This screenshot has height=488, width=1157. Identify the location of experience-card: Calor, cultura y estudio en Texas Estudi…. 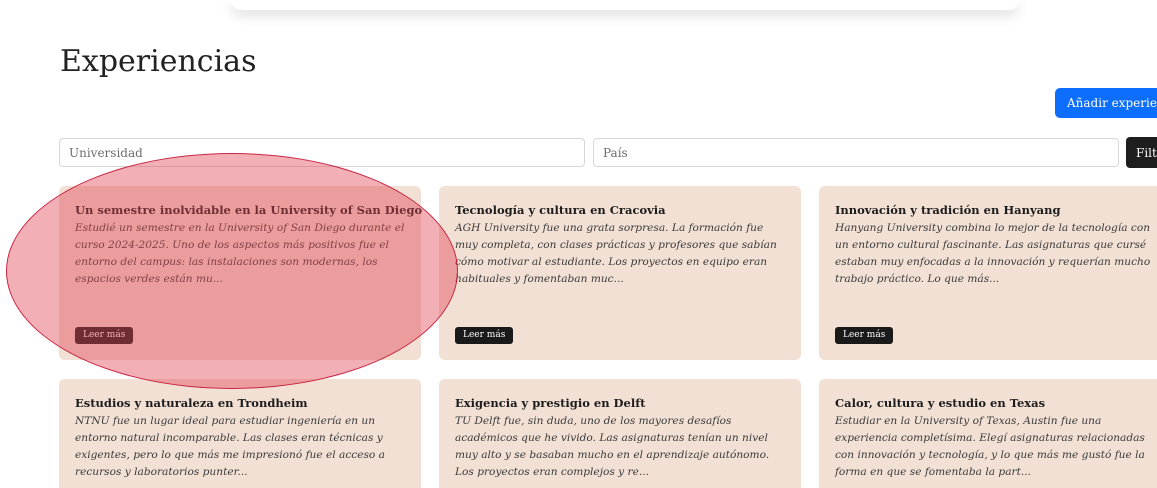
(988, 433).